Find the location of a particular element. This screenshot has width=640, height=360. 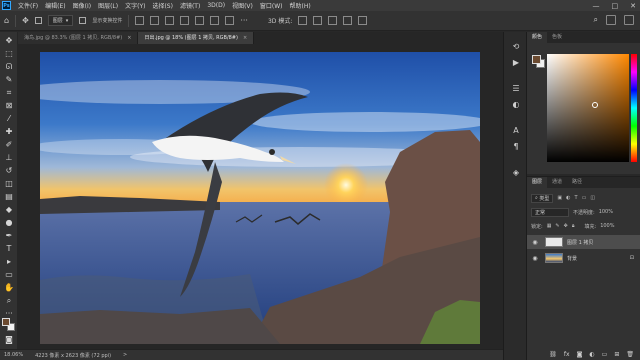

pen-icon: ✒ is located at coordinates (9, 236).